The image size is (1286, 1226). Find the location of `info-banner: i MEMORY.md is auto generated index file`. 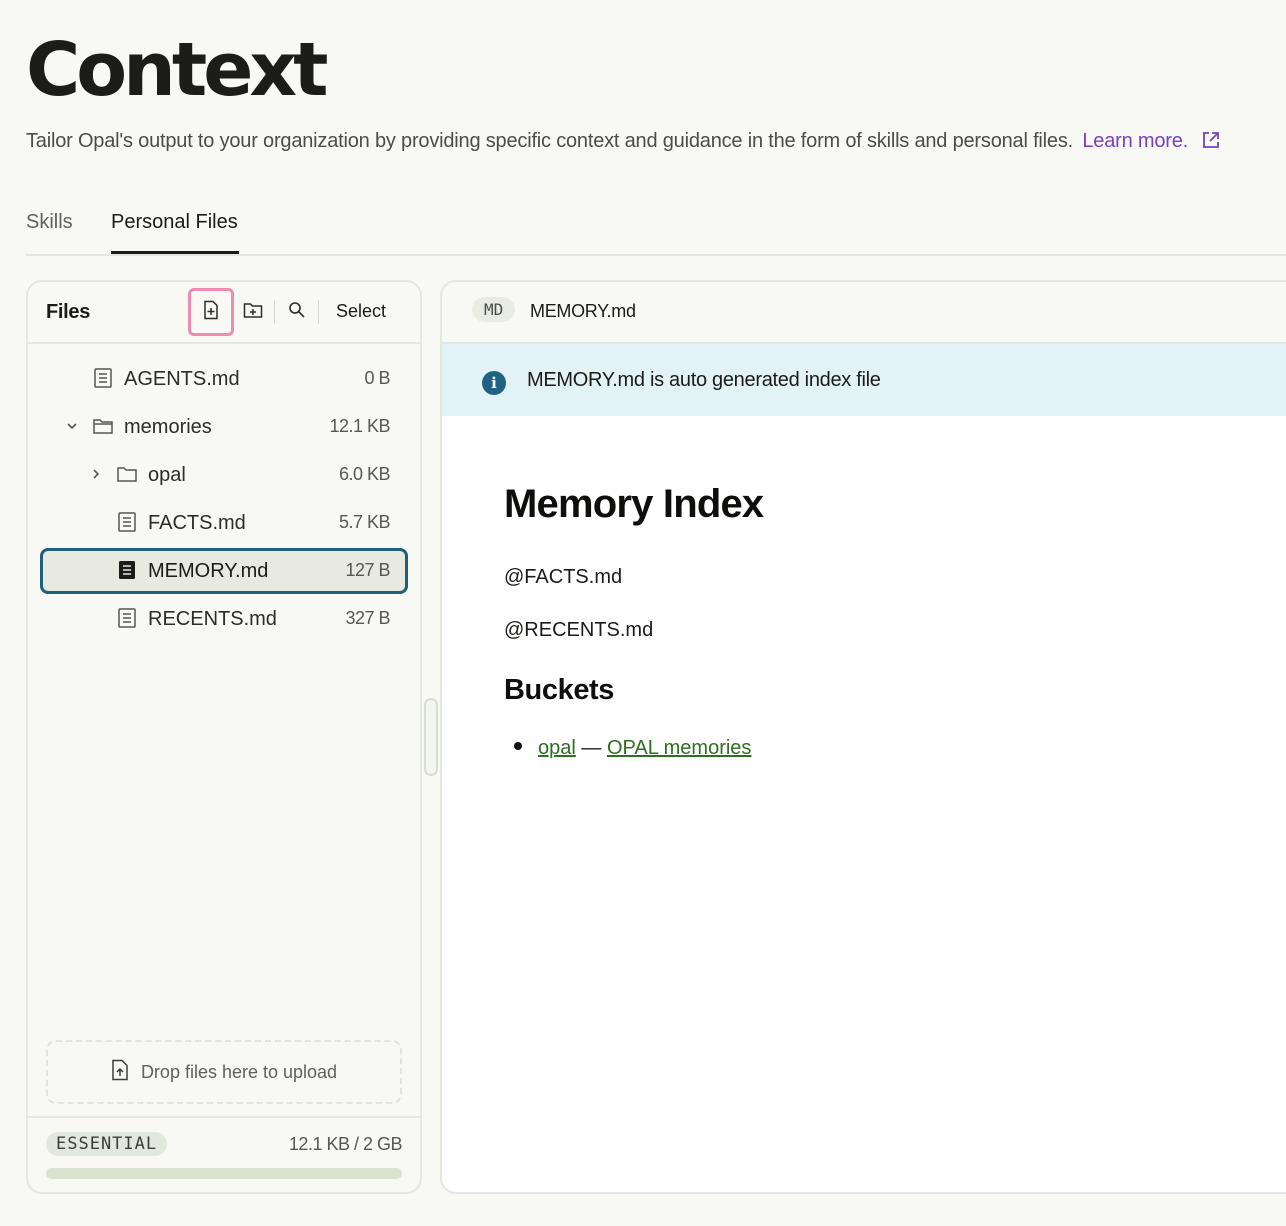

info-banner: i MEMORY.md is auto generated index file is located at coordinates (864, 380).